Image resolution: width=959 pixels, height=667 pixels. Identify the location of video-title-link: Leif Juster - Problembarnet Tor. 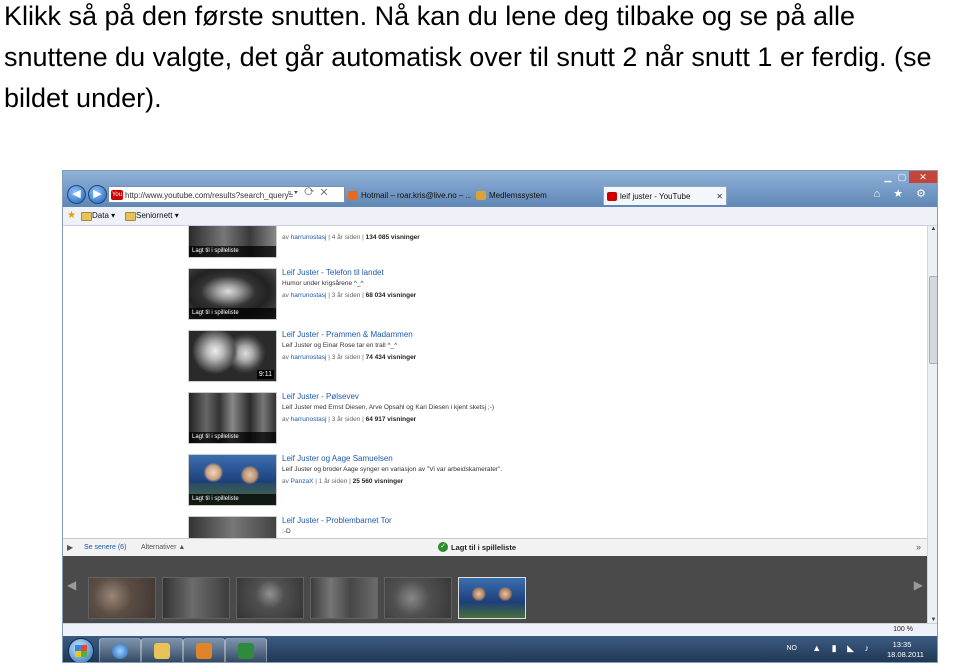
(337, 520).